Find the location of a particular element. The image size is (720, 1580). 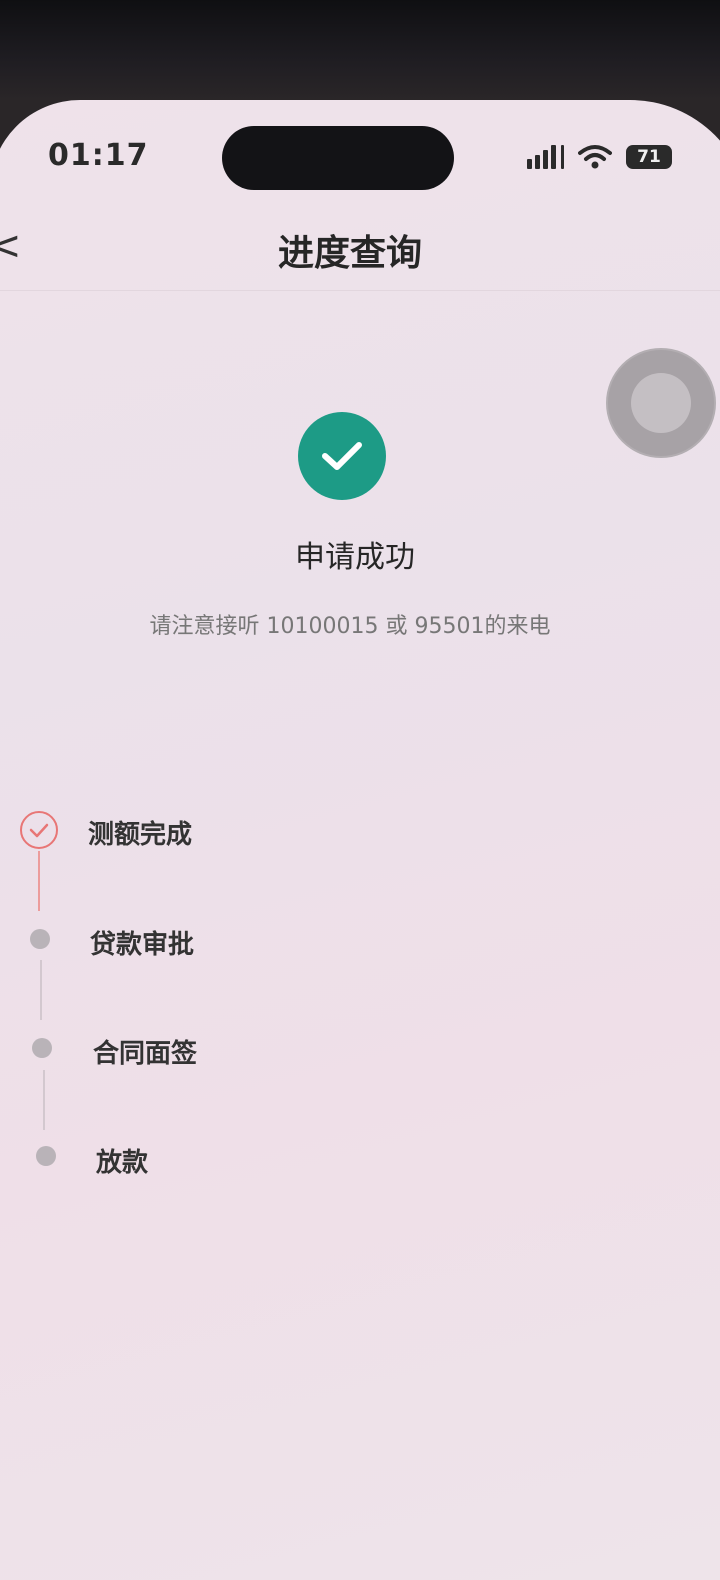

page-title: 进度查询 is located at coordinates (349, 253).